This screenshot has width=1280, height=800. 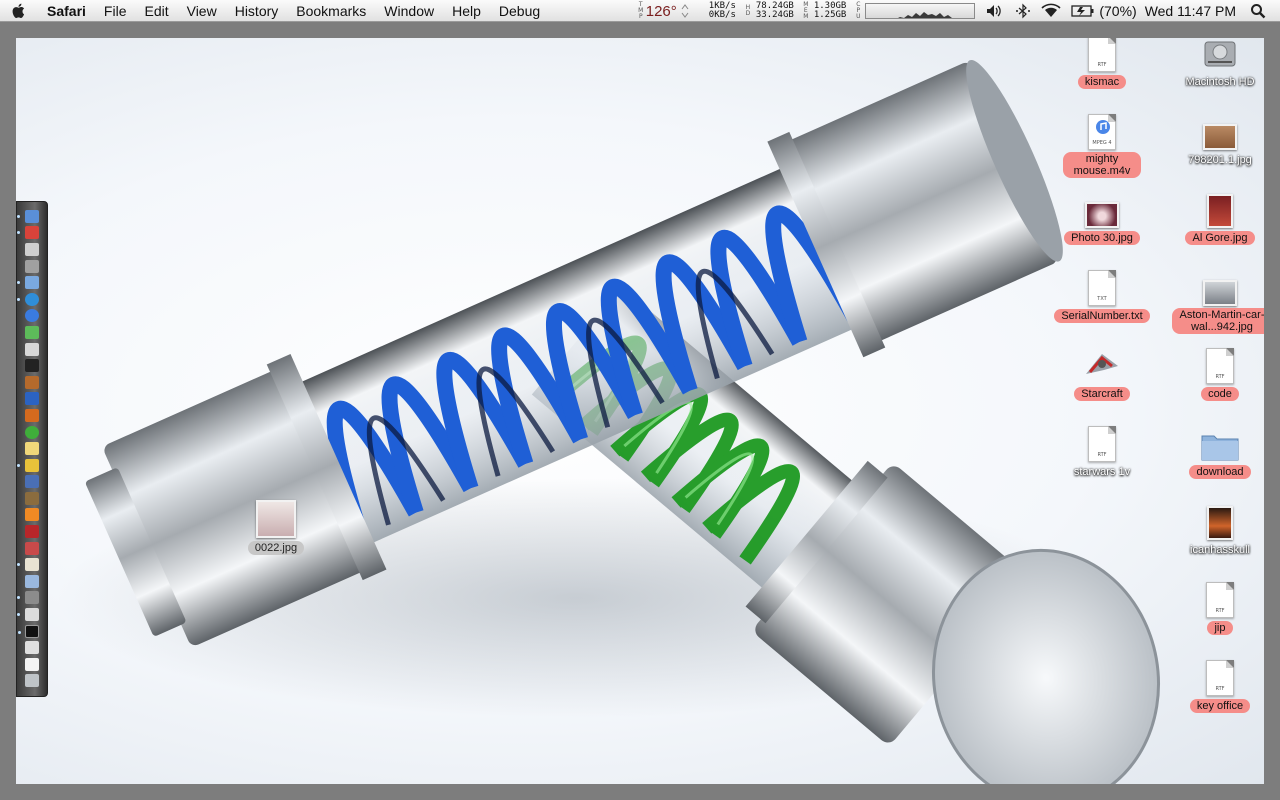 What do you see at coordinates (32, 266) in the screenshot?
I see `preview-icon` at bounding box center [32, 266].